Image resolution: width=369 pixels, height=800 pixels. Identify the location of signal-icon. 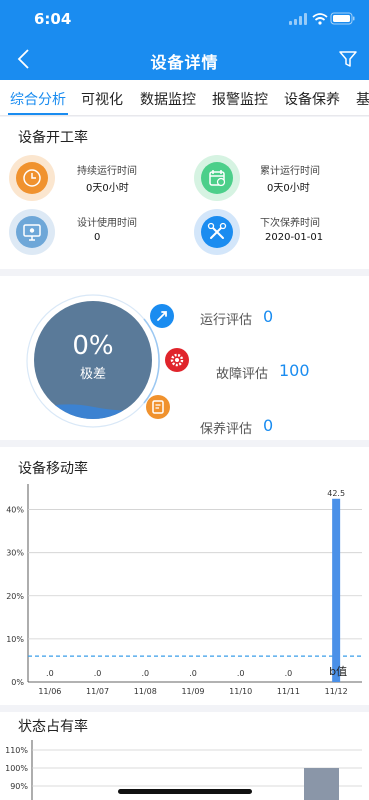
(298, 19).